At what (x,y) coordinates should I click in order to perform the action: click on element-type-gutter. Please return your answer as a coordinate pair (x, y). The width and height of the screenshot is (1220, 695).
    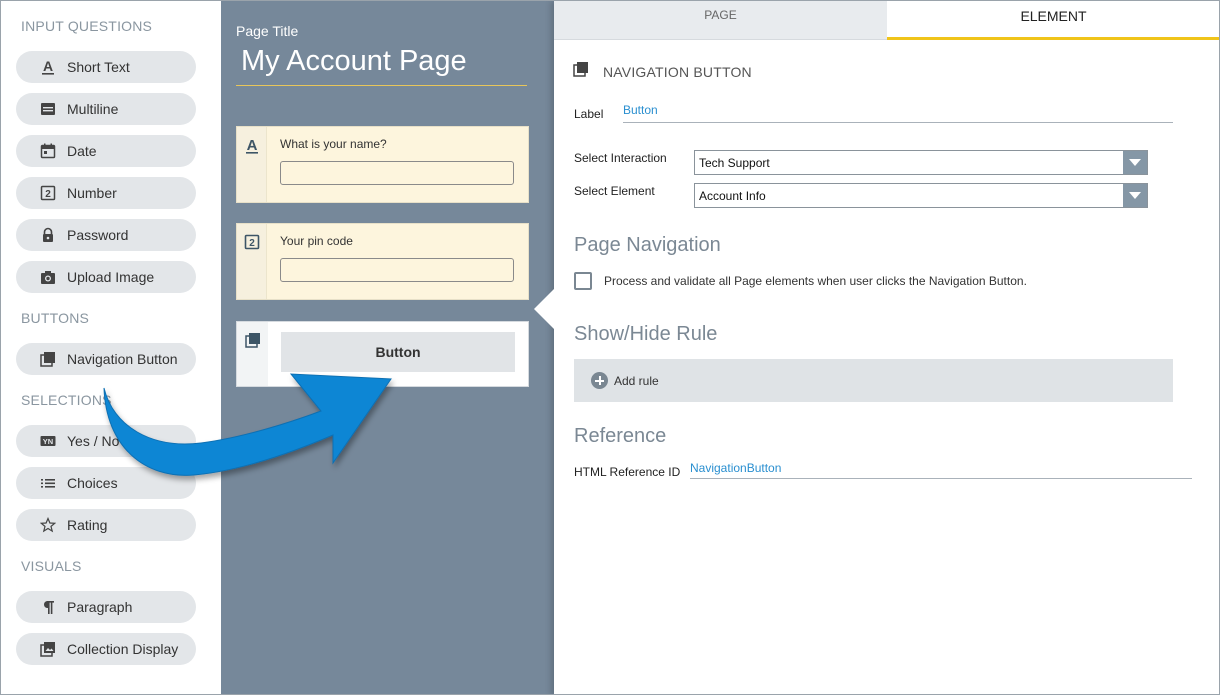
    Looking at the image, I should click on (252, 354).